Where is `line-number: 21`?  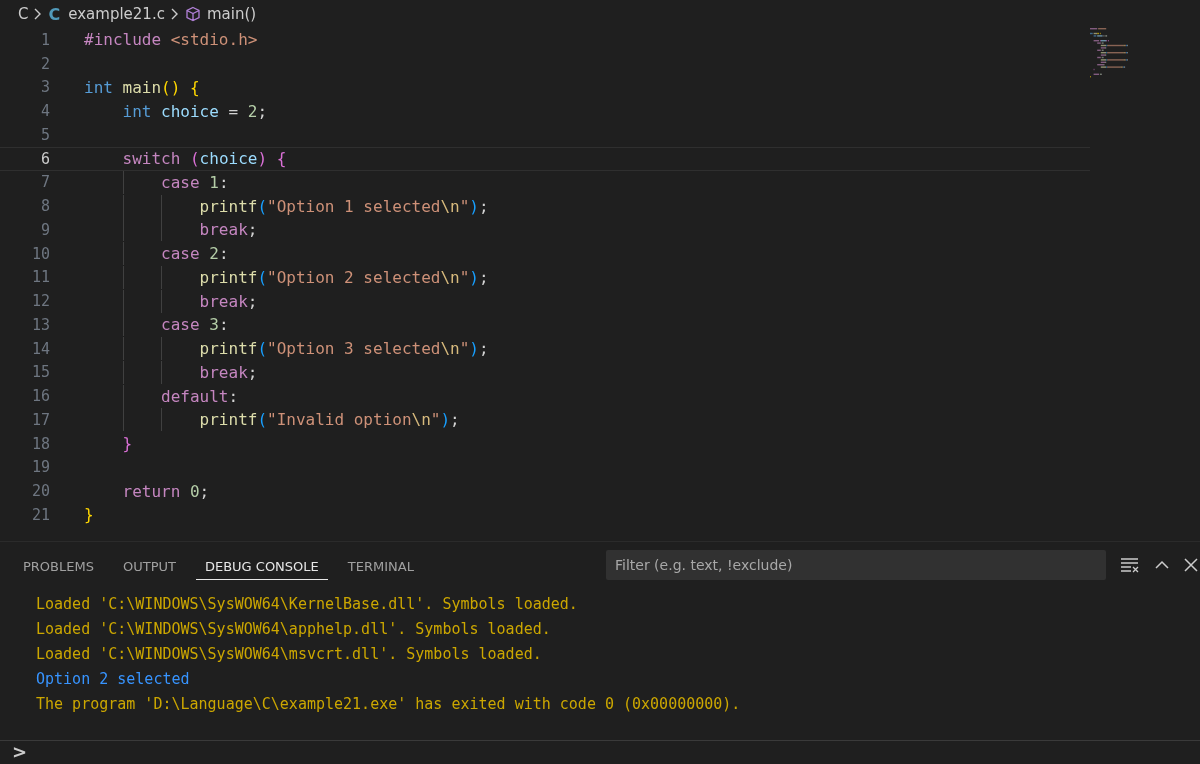 line-number: 21 is located at coordinates (40, 514).